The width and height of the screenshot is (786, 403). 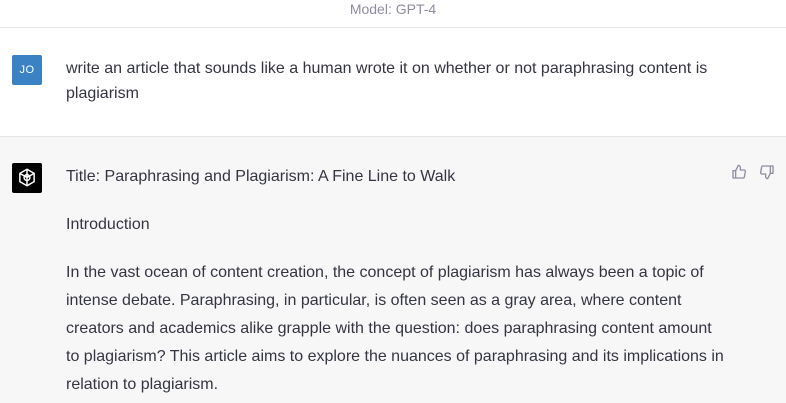 I want to click on user-avatar: JO, so click(x=27, y=70).